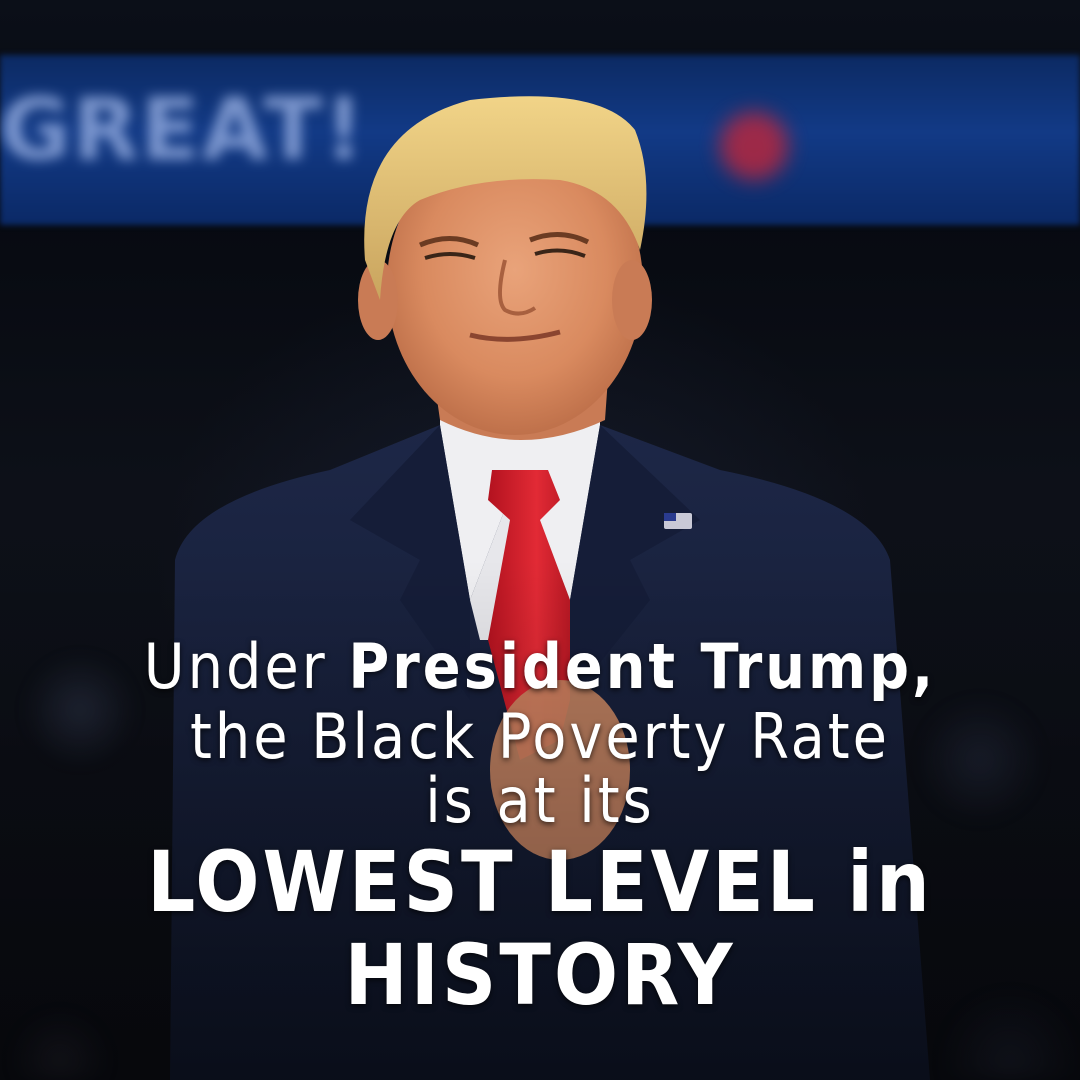 Image resolution: width=1080 pixels, height=1080 pixels. I want to click on headline-line-2: the Black Poverty Rate, so click(540, 736).